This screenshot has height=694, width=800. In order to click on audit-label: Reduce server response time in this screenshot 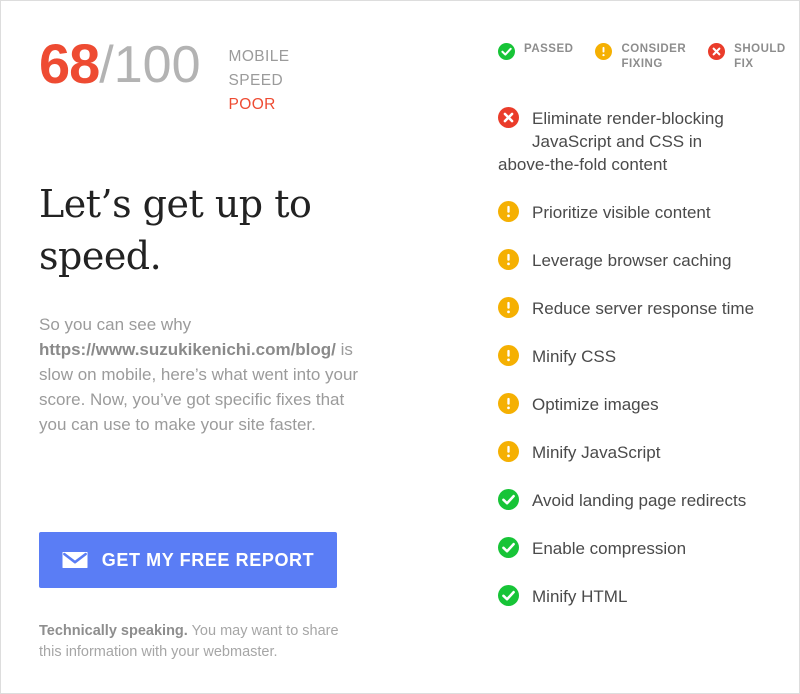, I will do `click(643, 308)`.